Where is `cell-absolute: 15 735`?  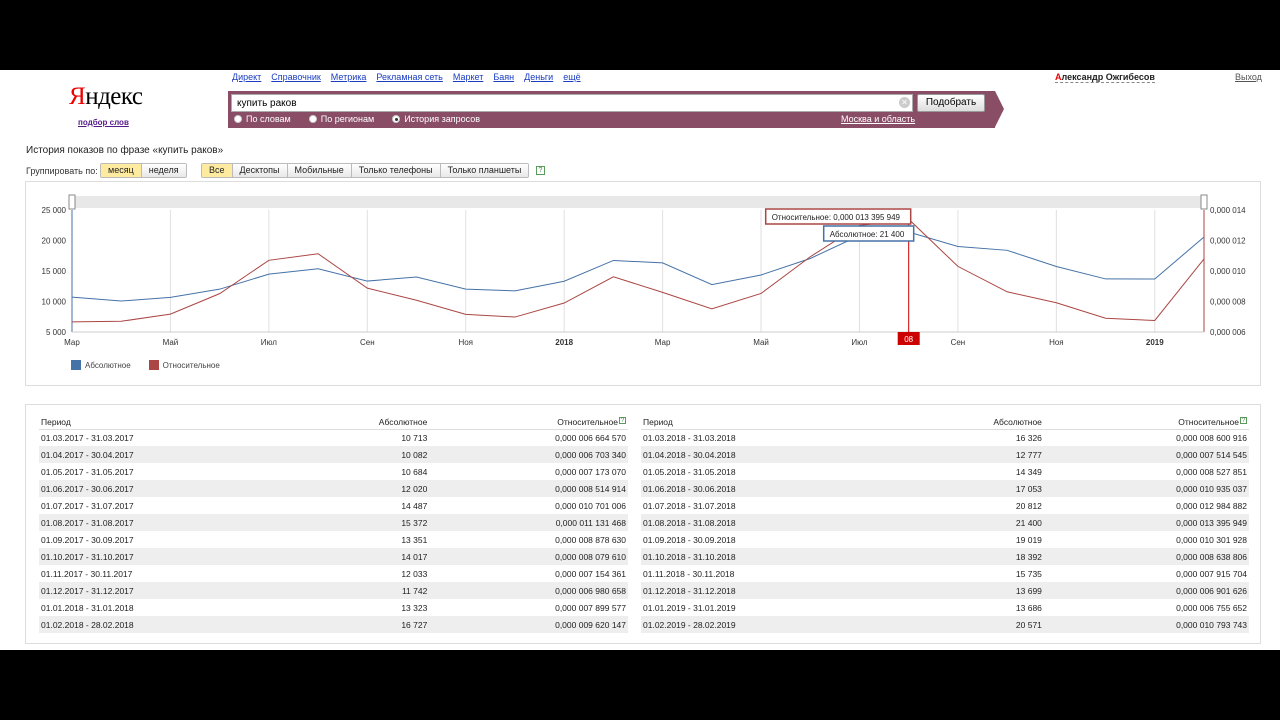 cell-absolute: 15 735 is located at coordinates (1028, 573).